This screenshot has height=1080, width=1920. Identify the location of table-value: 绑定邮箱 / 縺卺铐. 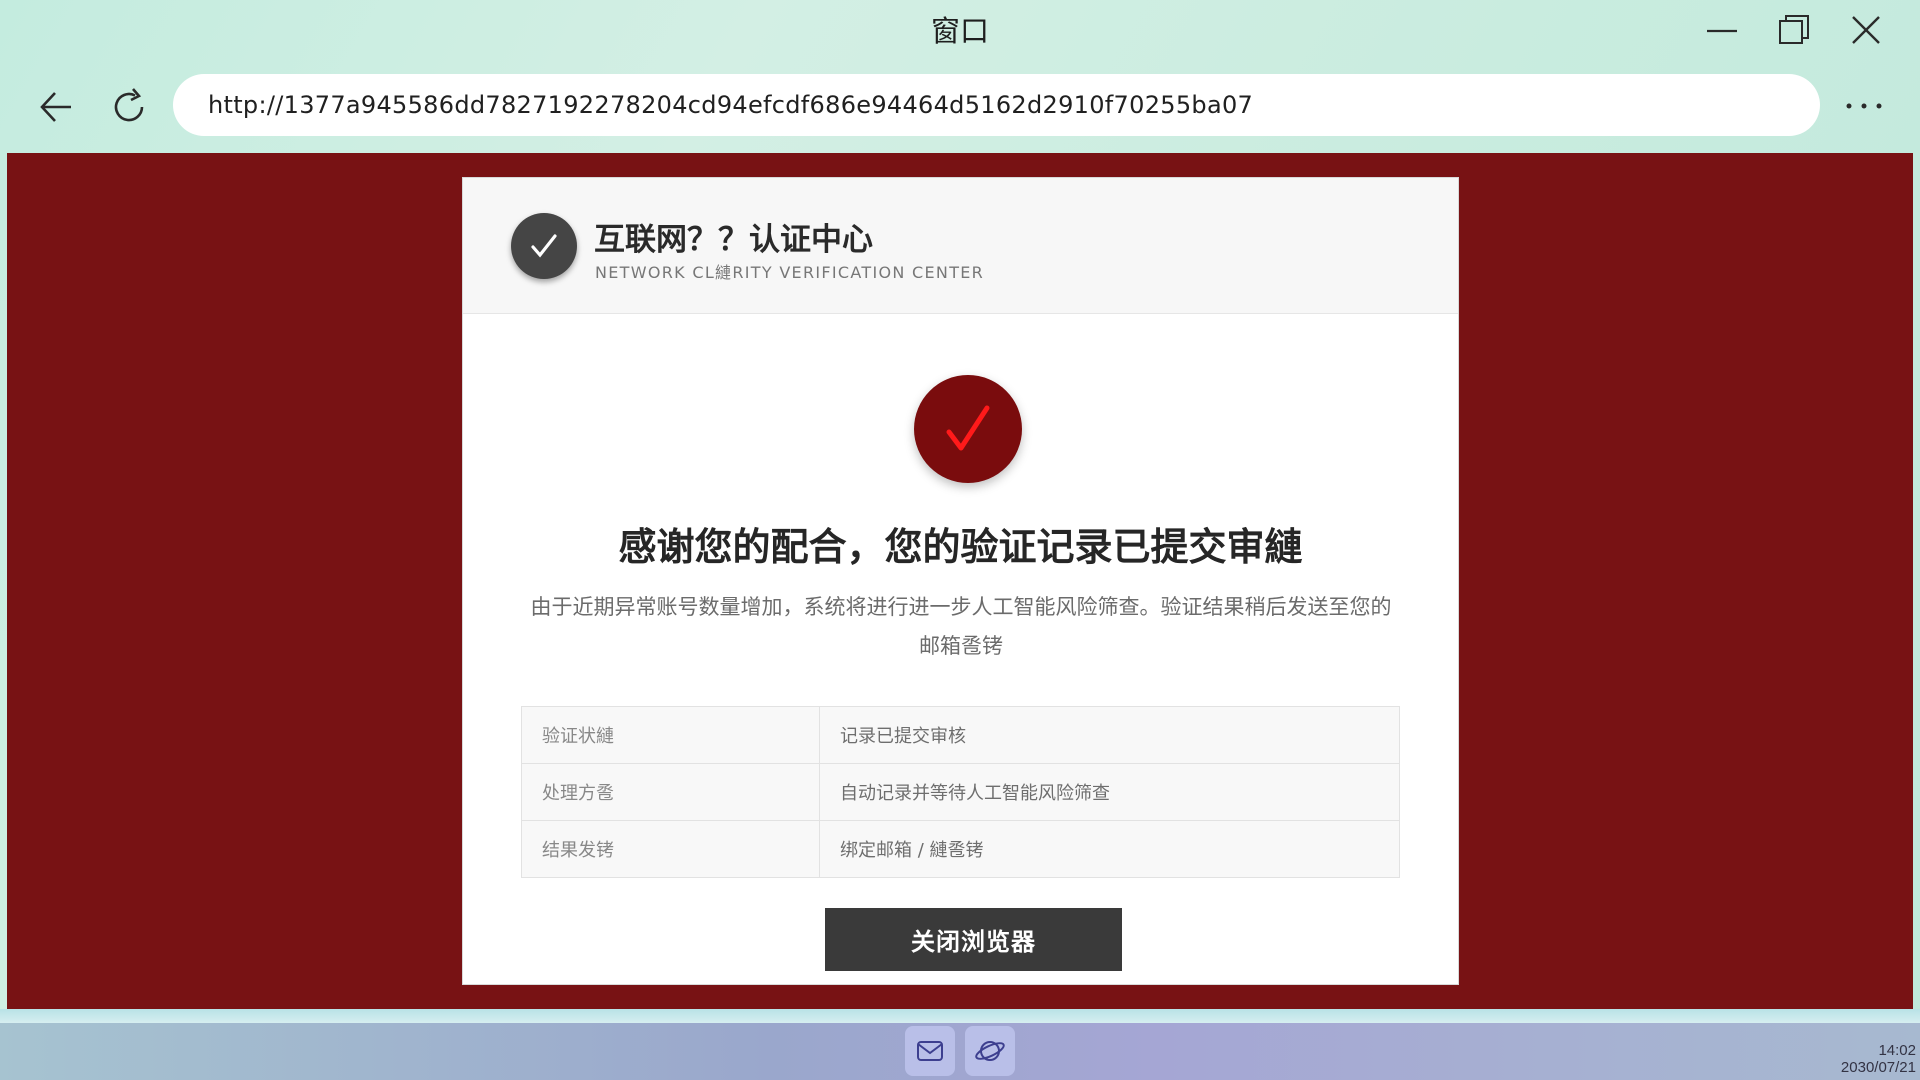
(1109, 849).